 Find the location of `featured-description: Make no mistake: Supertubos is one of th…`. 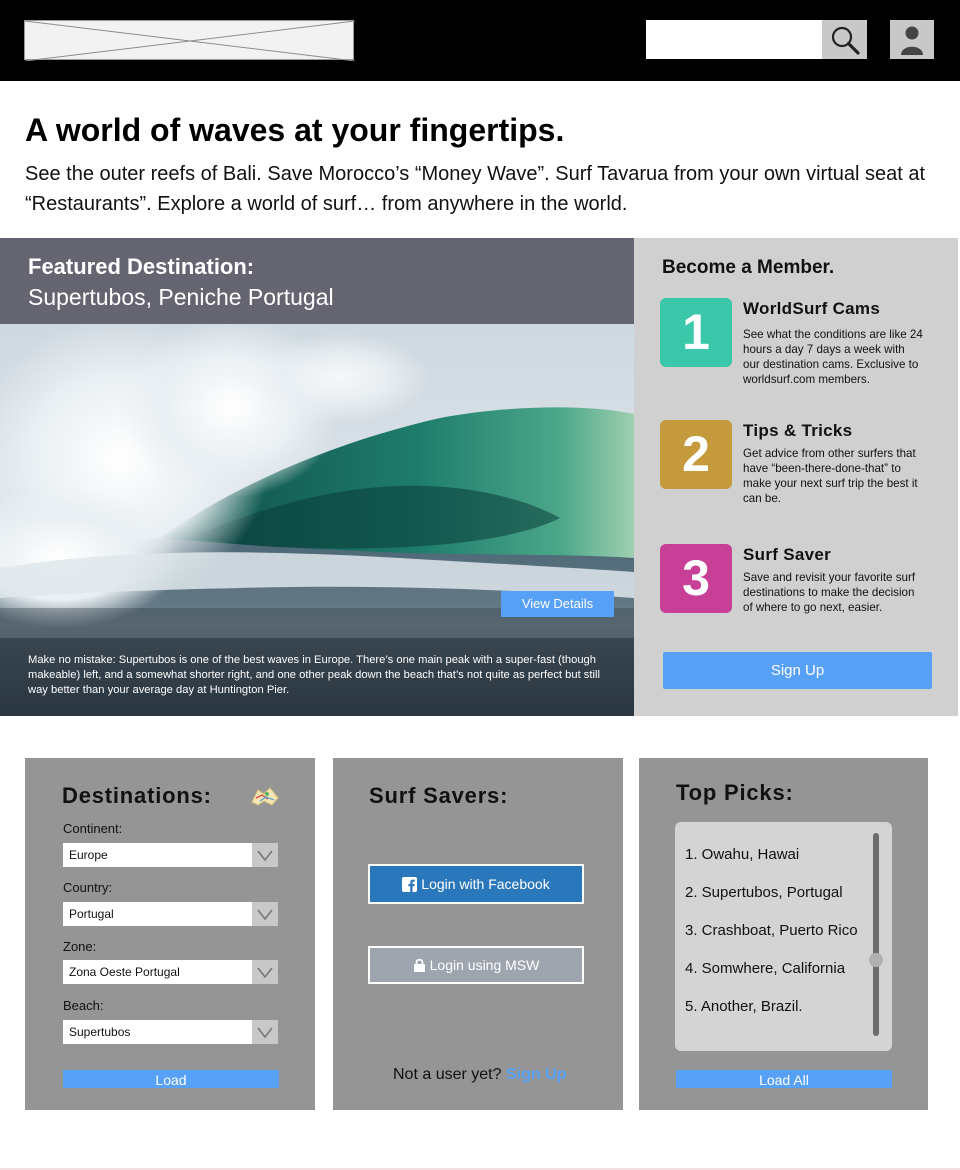

featured-description: Make no mistake: Supertubos is one of th… is located at coordinates (314, 675).